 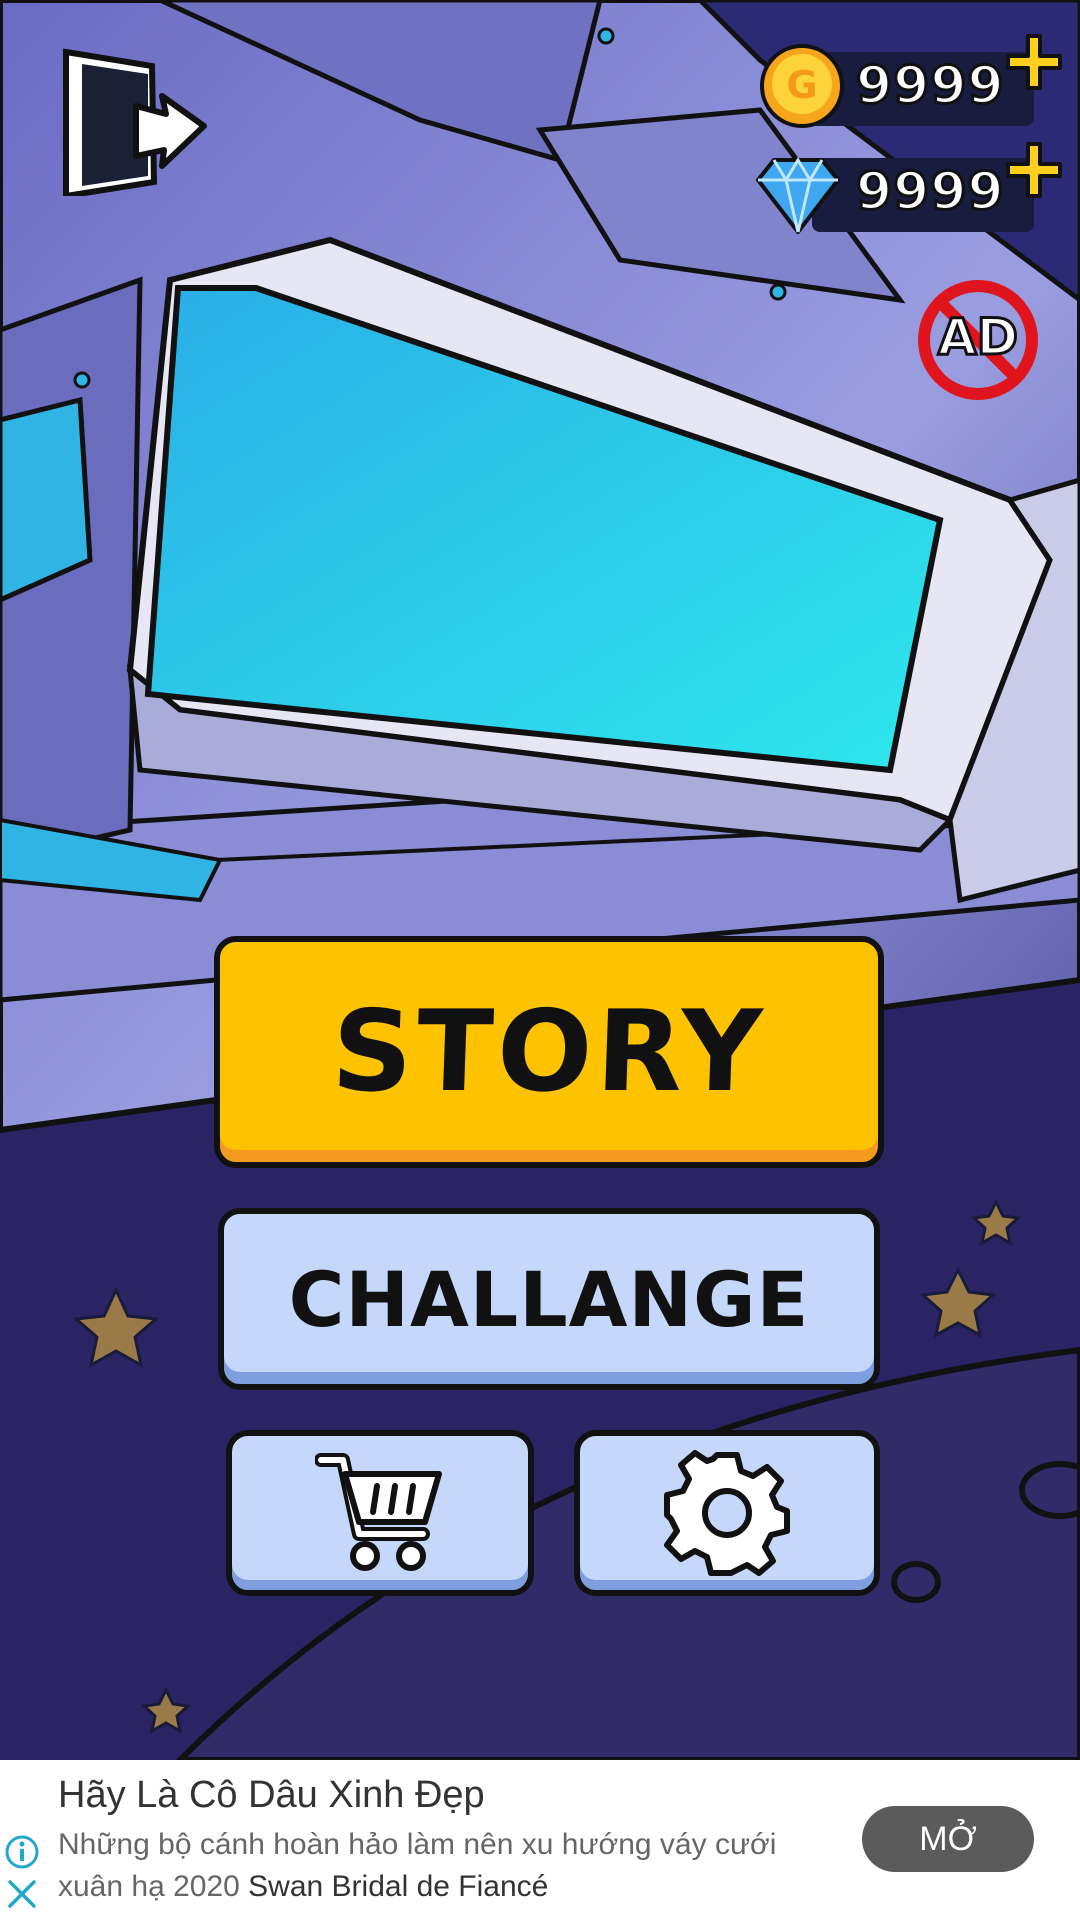 I want to click on svg-text: G, so click(x=801, y=85).